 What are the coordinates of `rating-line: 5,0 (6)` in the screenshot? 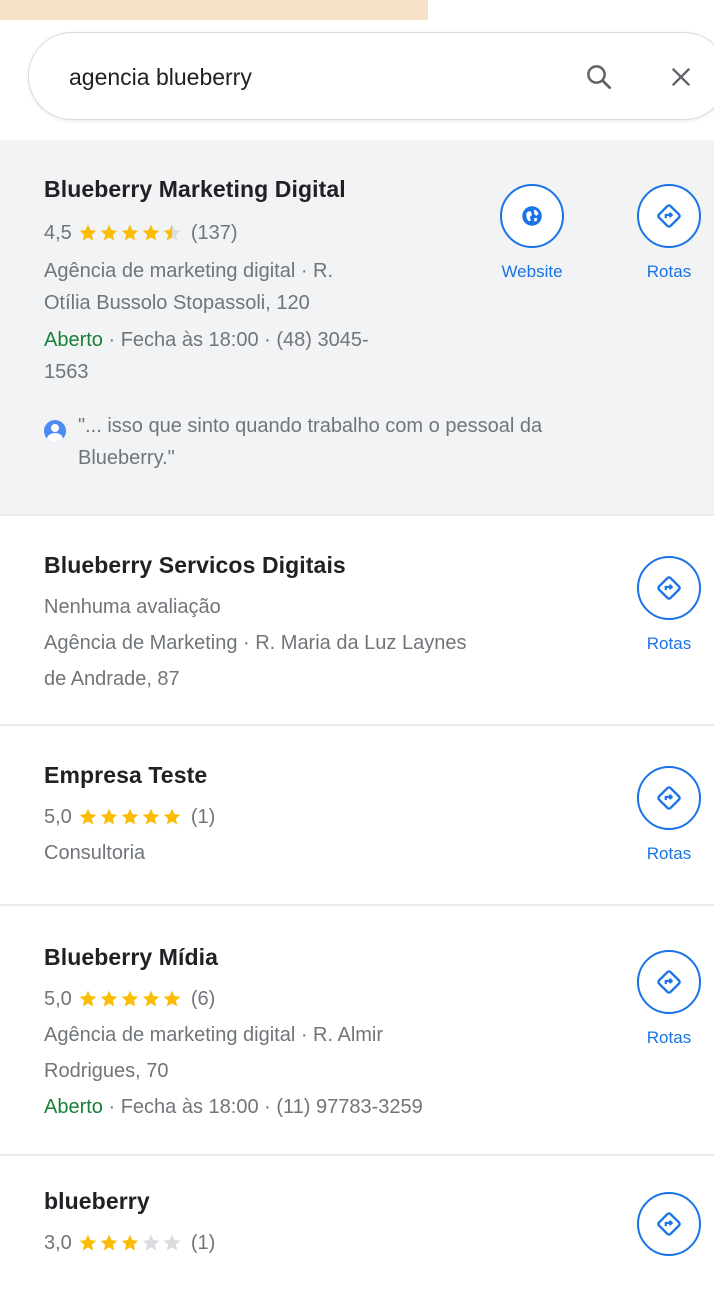 It's located at (129, 999).